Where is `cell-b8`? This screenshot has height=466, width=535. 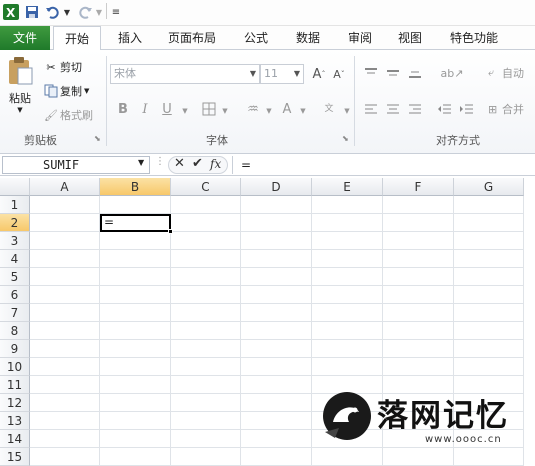
cell-b8 is located at coordinates (135, 331).